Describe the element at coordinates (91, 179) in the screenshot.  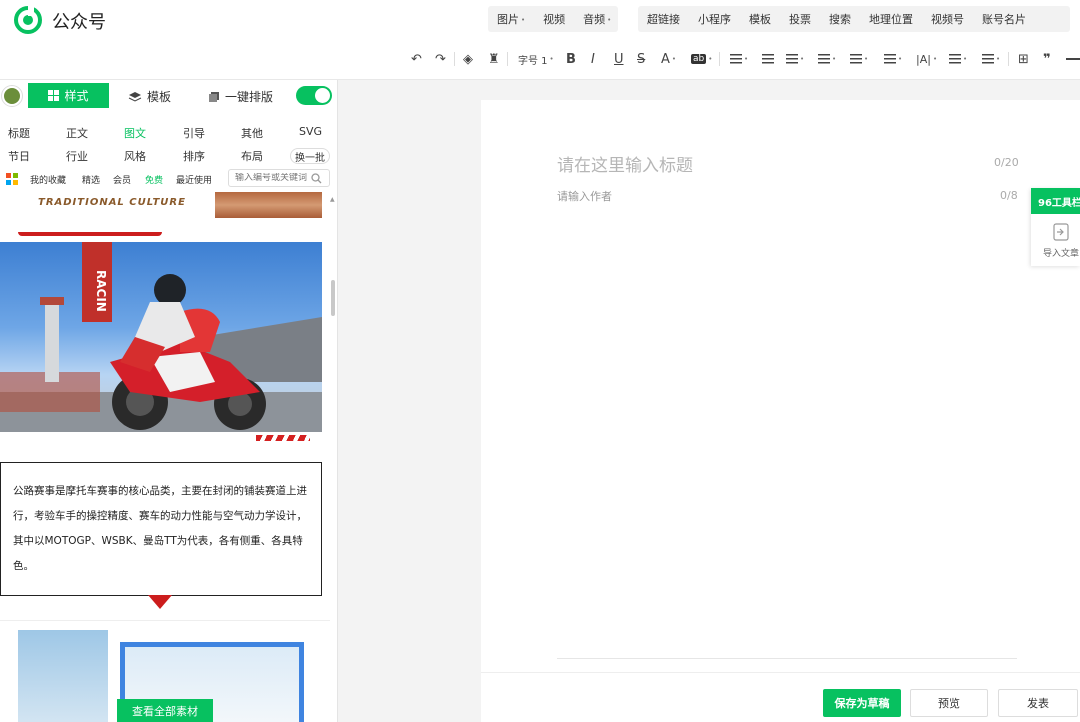
I see `filter-featured: 精选` at that location.